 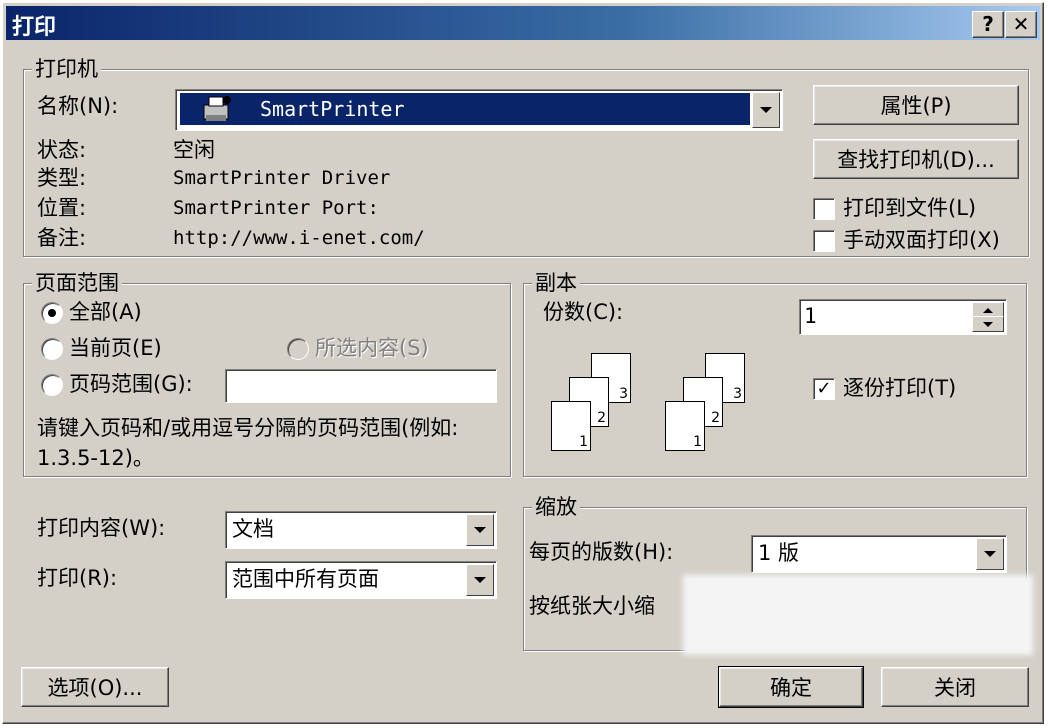 I want to click on close-window-button: ✕, so click(x=1021, y=24).